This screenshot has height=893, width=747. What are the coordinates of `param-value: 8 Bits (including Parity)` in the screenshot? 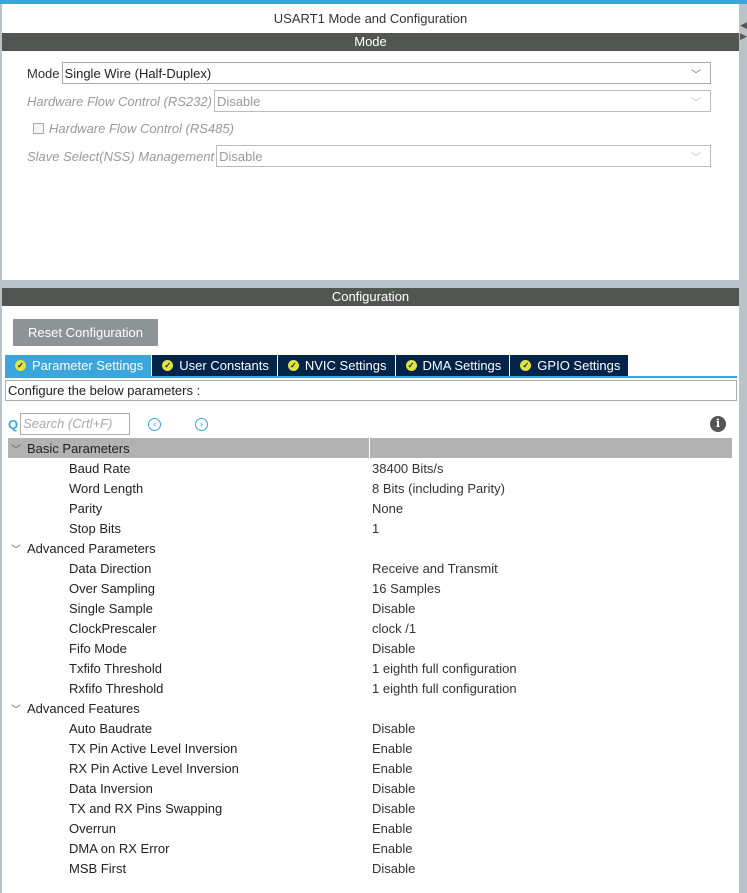 It's located at (437, 488).